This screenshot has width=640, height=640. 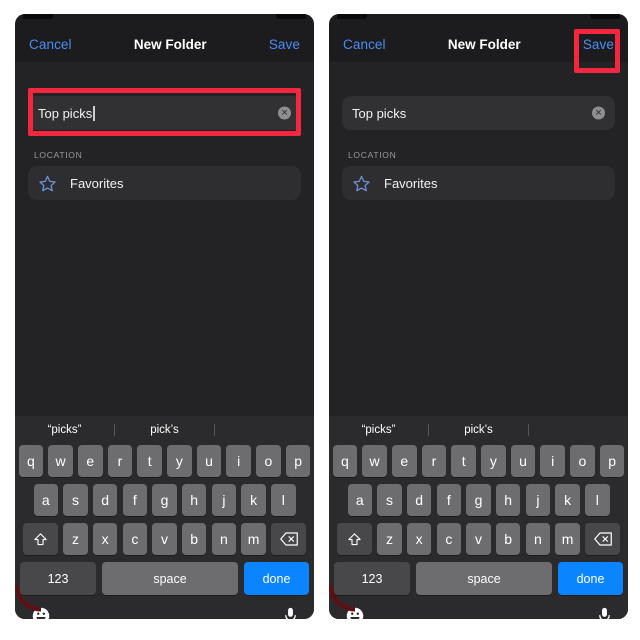 I want to click on location-section-label: LOCATION, so click(x=372, y=155).